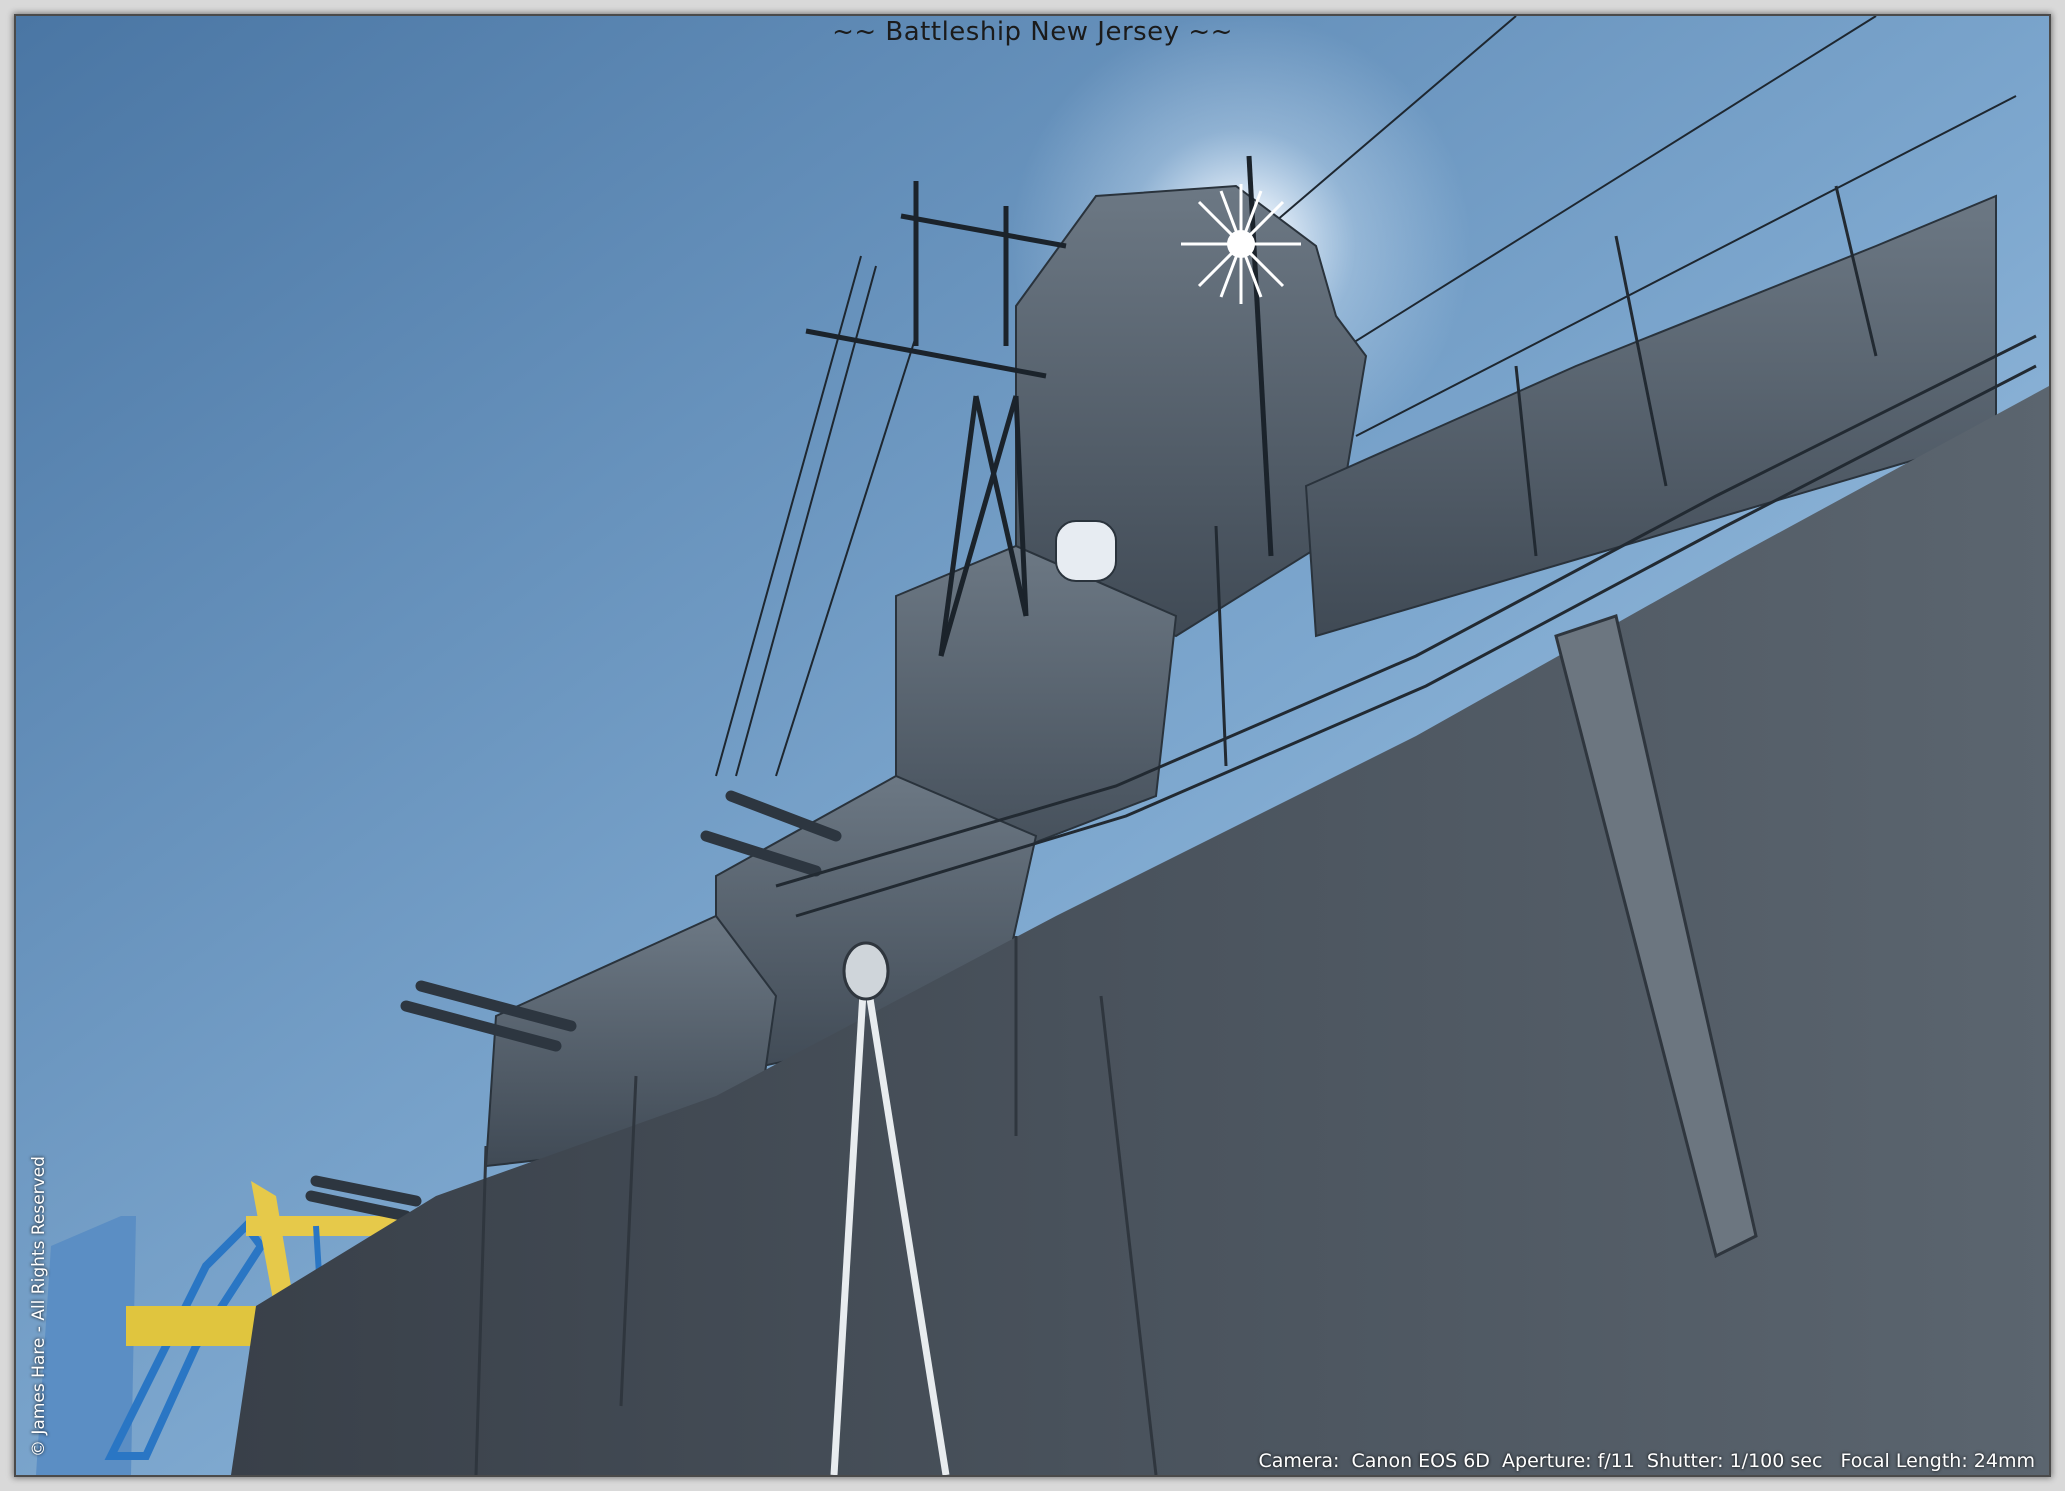 The width and height of the screenshot is (2065, 1491). I want to click on fairlead, so click(866, 971).